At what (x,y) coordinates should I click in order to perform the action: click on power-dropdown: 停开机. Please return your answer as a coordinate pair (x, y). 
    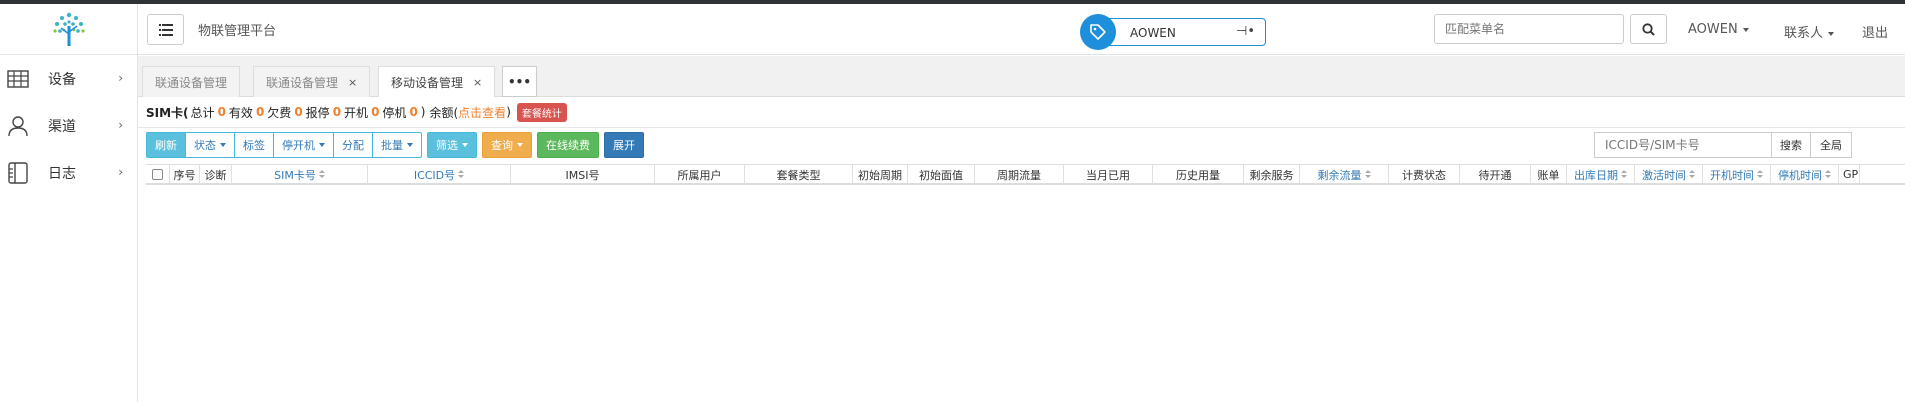
    Looking at the image, I should click on (303, 145).